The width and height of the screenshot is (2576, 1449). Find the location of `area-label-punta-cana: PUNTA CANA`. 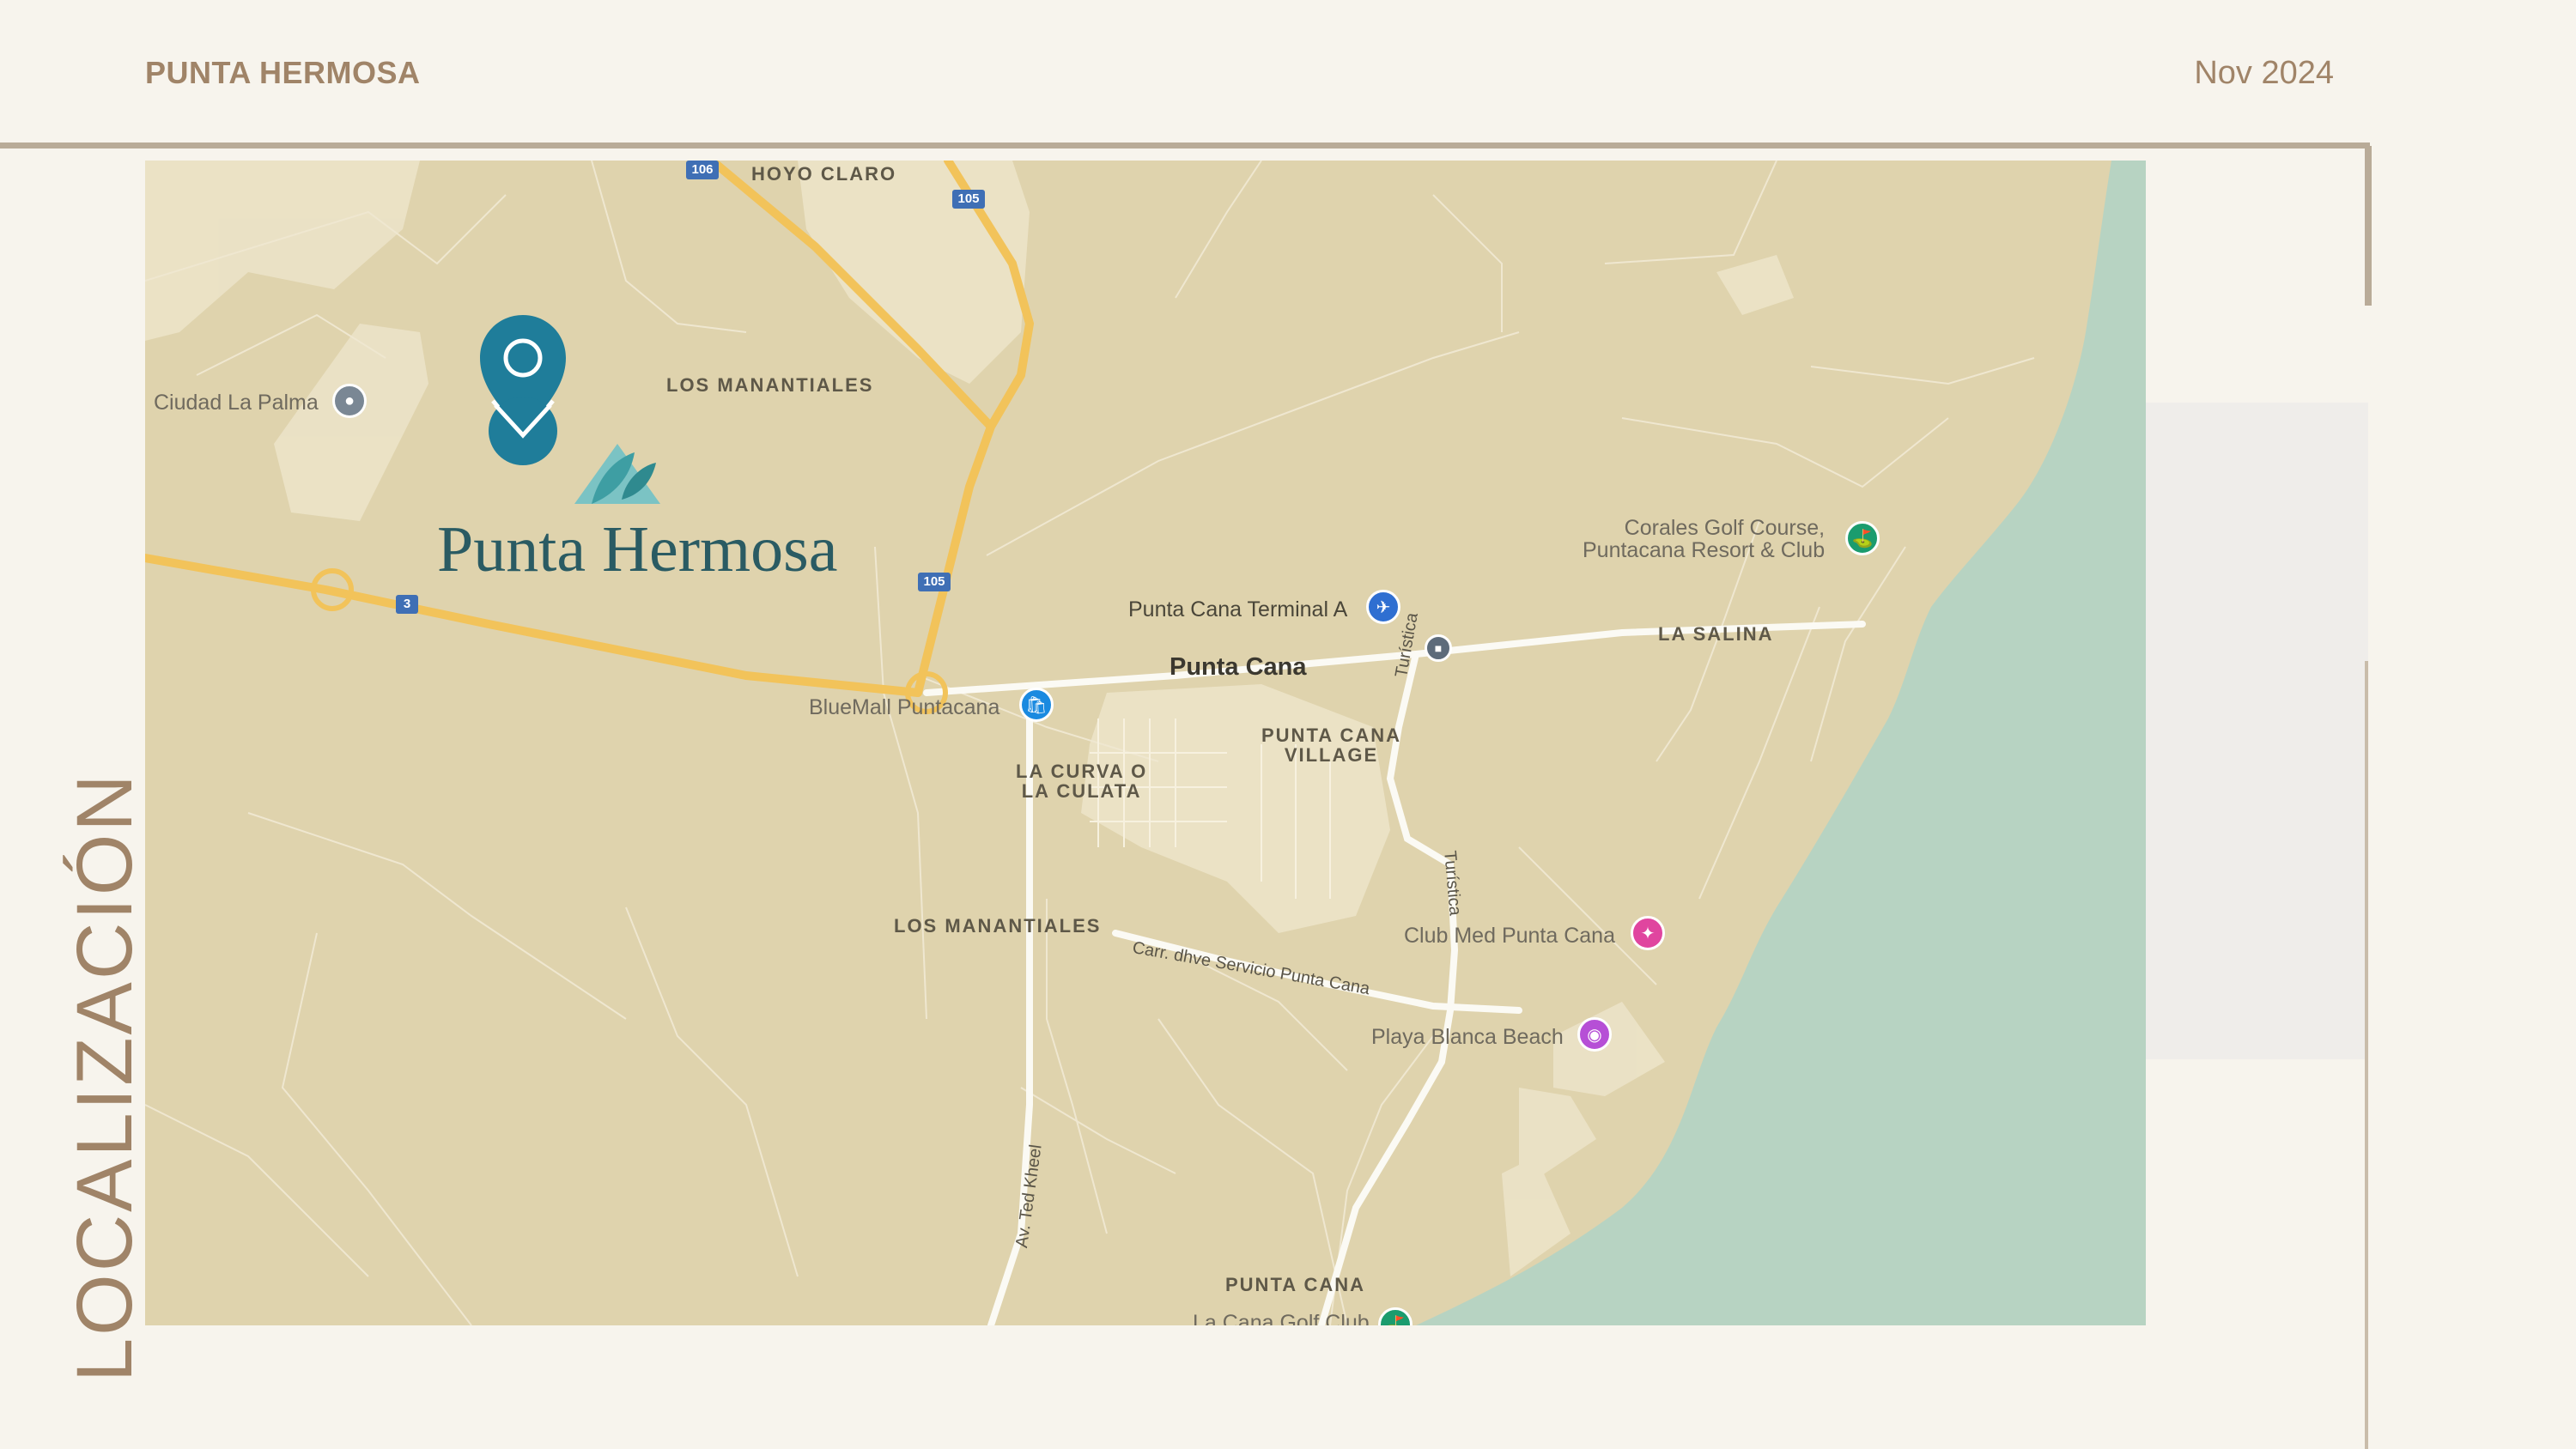

area-label-punta-cana: PUNTA CANA is located at coordinates (1295, 1284).